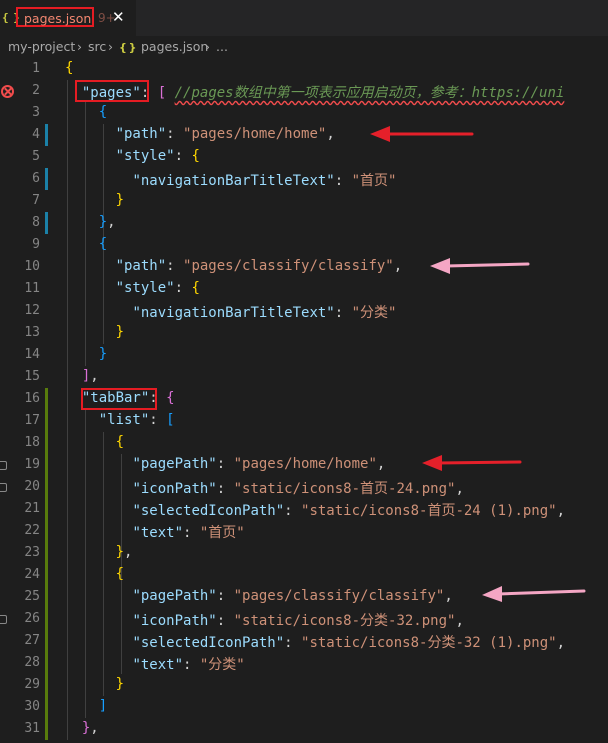 The image size is (608, 743). What do you see at coordinates (61, 376) in the screenshot?
I see `code-line: 15 ],` at bounding box center [61, 376].